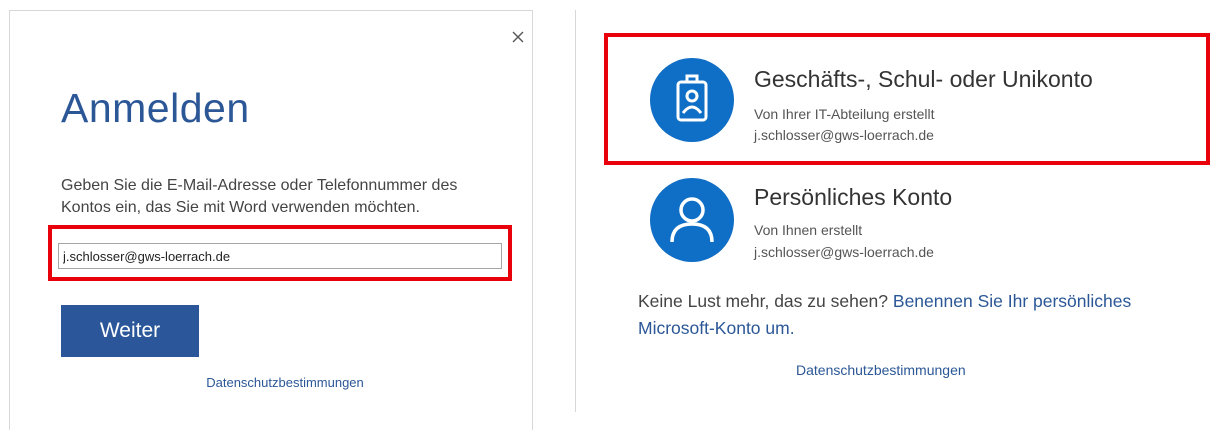 The width and height of the screenshot is (1210, 430). I want to click on work-account-email: j.schlosser@gws-loerrach.de, so click(844, 135).